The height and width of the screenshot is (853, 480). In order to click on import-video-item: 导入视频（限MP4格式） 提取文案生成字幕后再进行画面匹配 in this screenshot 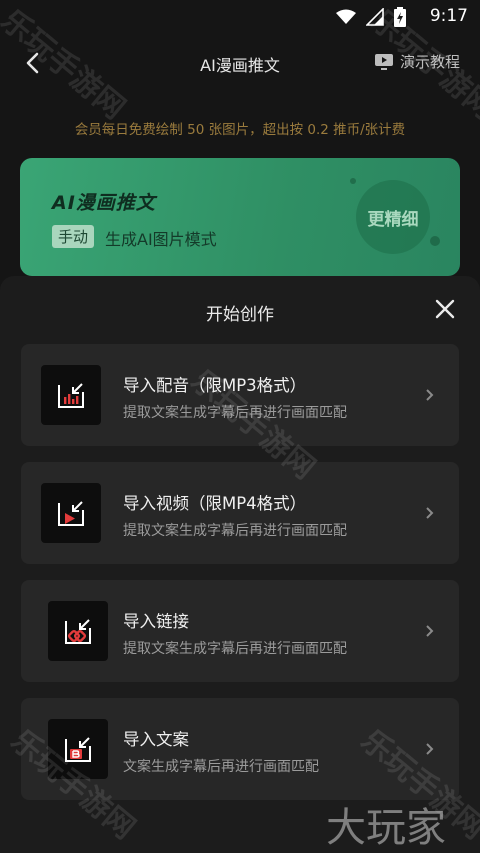, I will do `click(240, 513)`.